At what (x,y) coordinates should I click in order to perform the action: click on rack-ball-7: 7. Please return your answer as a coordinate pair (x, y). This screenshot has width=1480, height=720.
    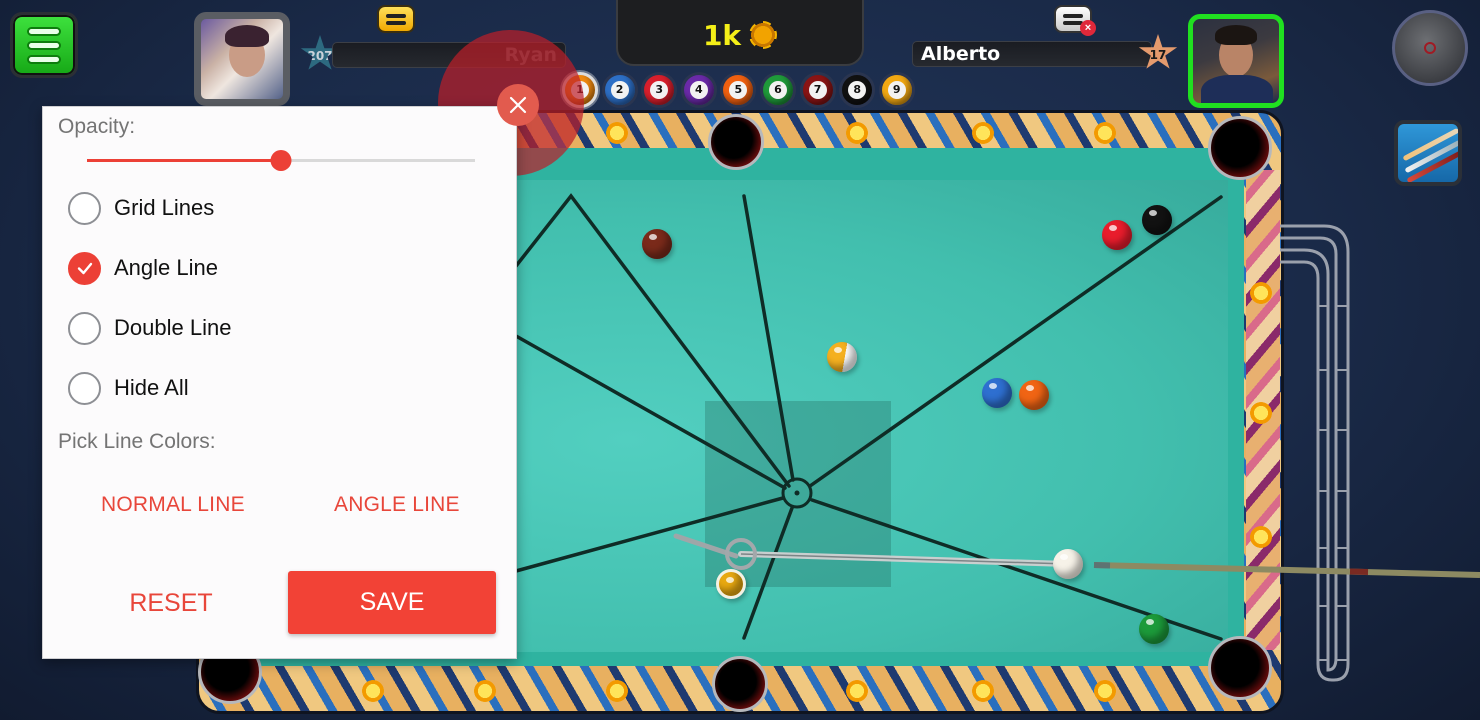
    Looking at the image, I should click on (817, 90).